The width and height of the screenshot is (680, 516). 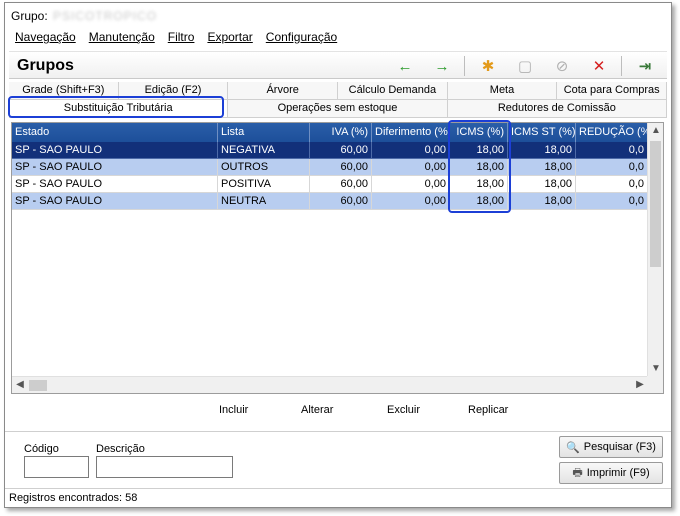 I want to click on horizontal-scroll-thumb, so click(x=38, y=385).